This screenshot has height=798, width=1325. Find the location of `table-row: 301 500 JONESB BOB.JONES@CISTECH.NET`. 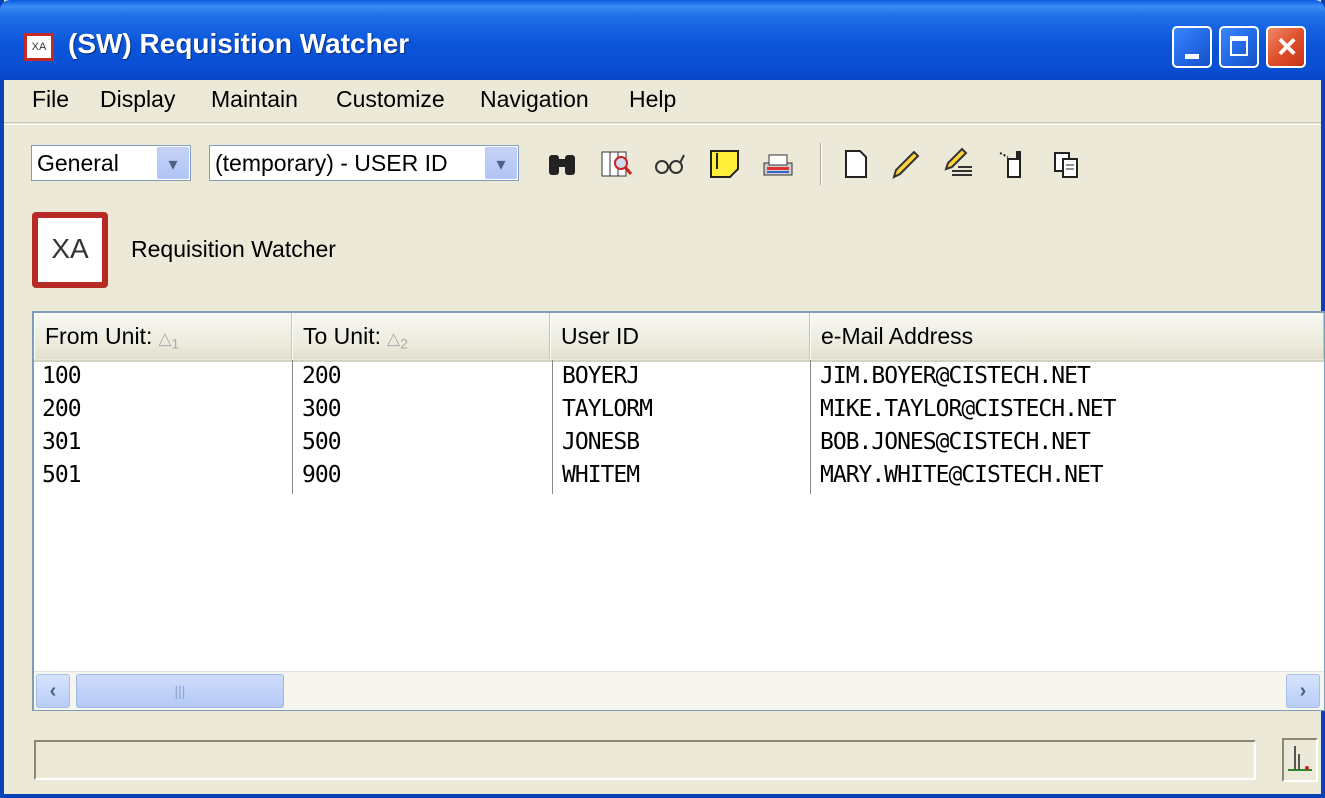

table-row: 301 500 JONESB BOB.JONES@CISTECH.NET is located at coordinates (679, 445).